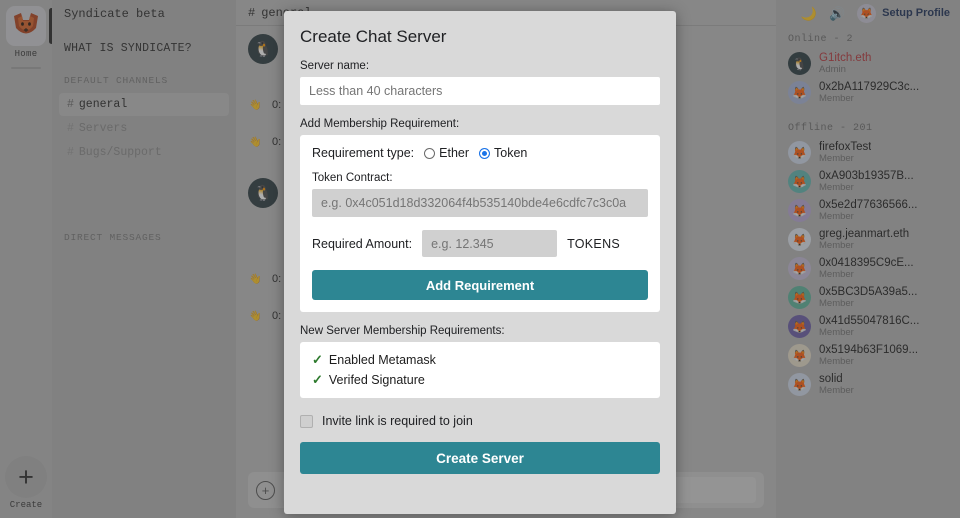  I want to click on list-item: ✓ Enabled Metamask, so click(480, 360).